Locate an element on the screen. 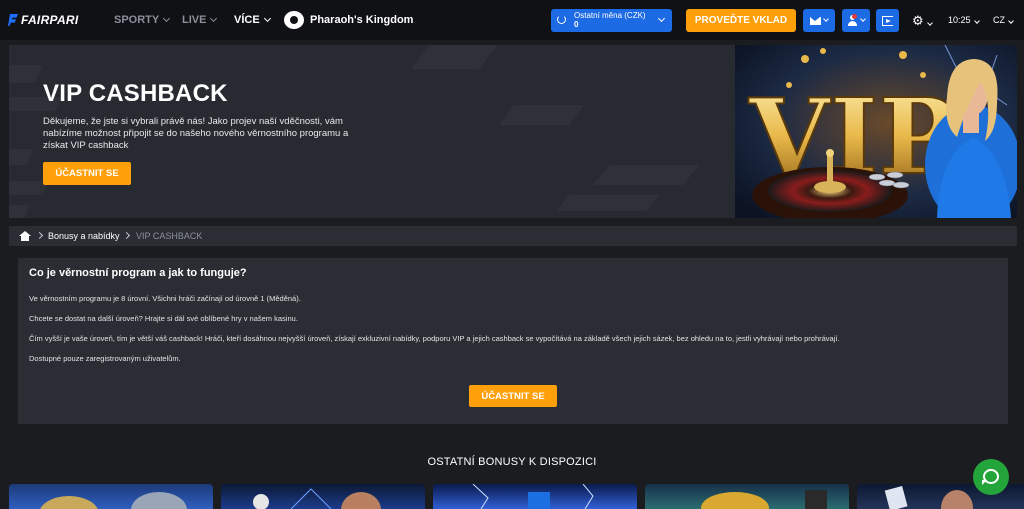 Image resolution: width=1024 pixels, height=509 pixels. settings-button: ⚙ is located at coordinates (922, 21).